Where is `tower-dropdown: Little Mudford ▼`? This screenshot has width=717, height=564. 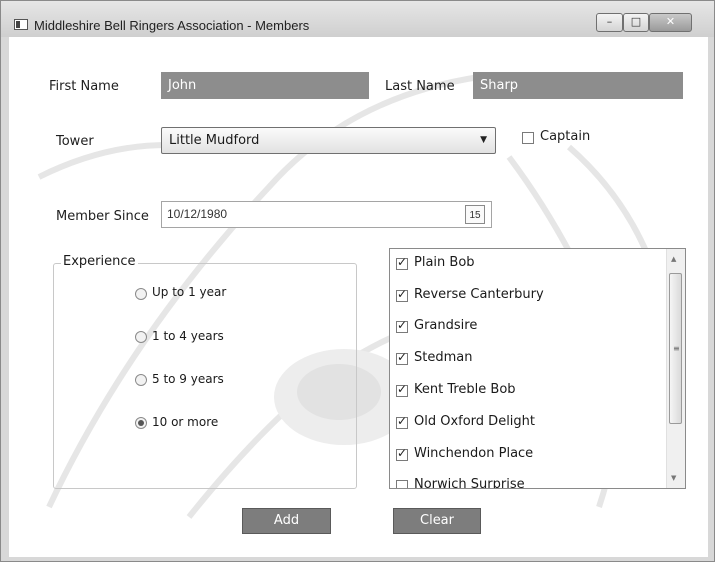 tower-dropdown: Little Mudford ▼ is located at coordinates (328, 140).